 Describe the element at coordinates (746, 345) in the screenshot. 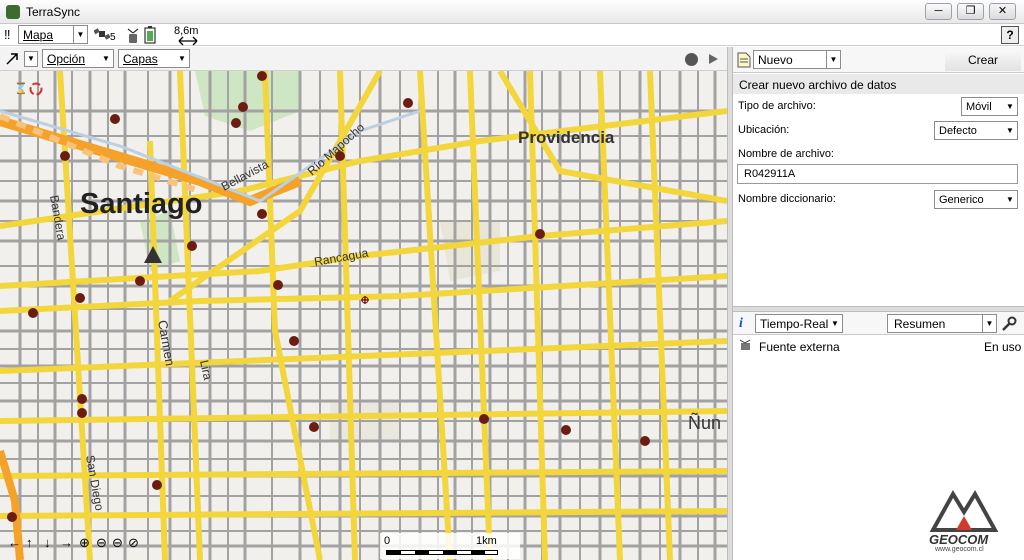

I see `external-source-icon` at that location.